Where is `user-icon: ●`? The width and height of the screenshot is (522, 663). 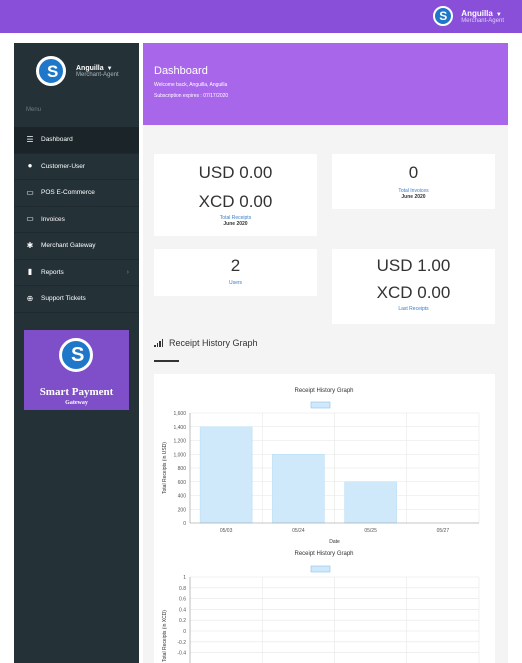
user-icon: ● is located at coordinates (30, 166).